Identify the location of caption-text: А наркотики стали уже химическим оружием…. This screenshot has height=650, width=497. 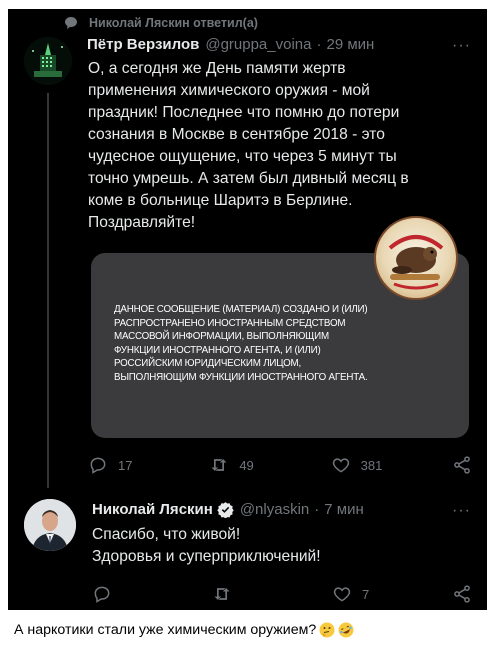
(165, 630).